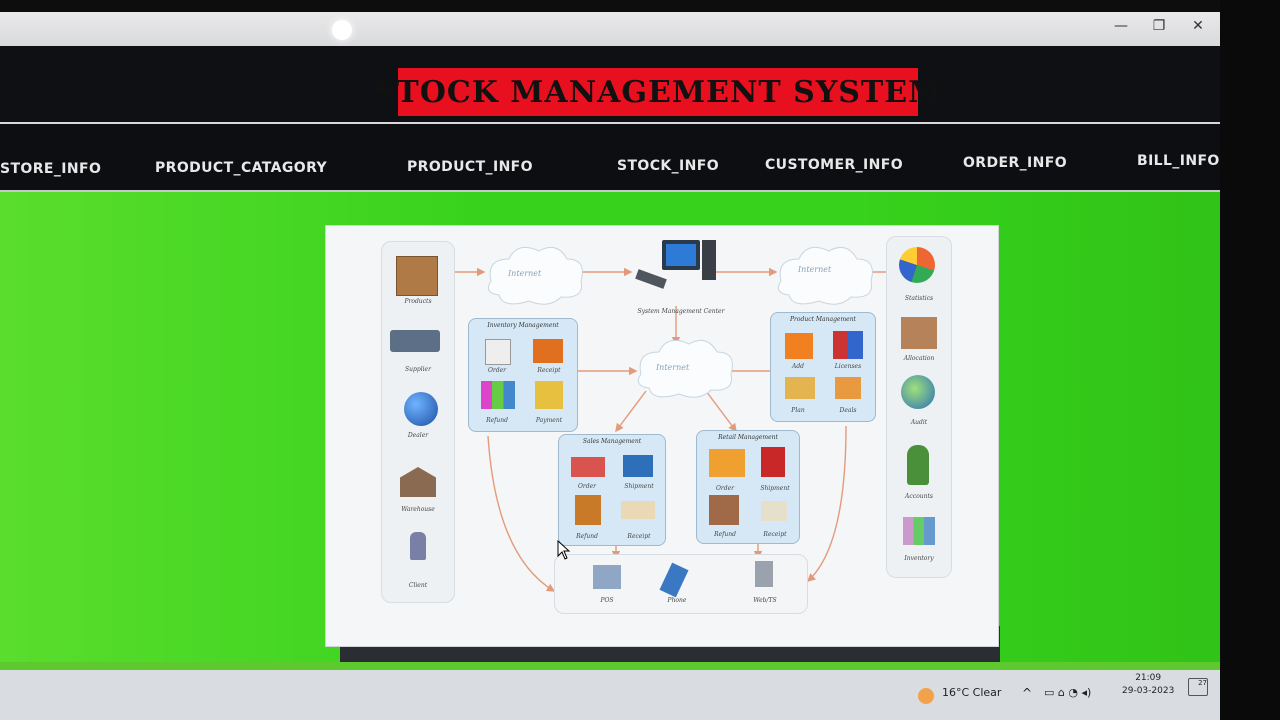 This screenshot has width=1280, height=720. Describe the element at coordinates (799, 346) in the screenshot. I see `add-icon` at that location.